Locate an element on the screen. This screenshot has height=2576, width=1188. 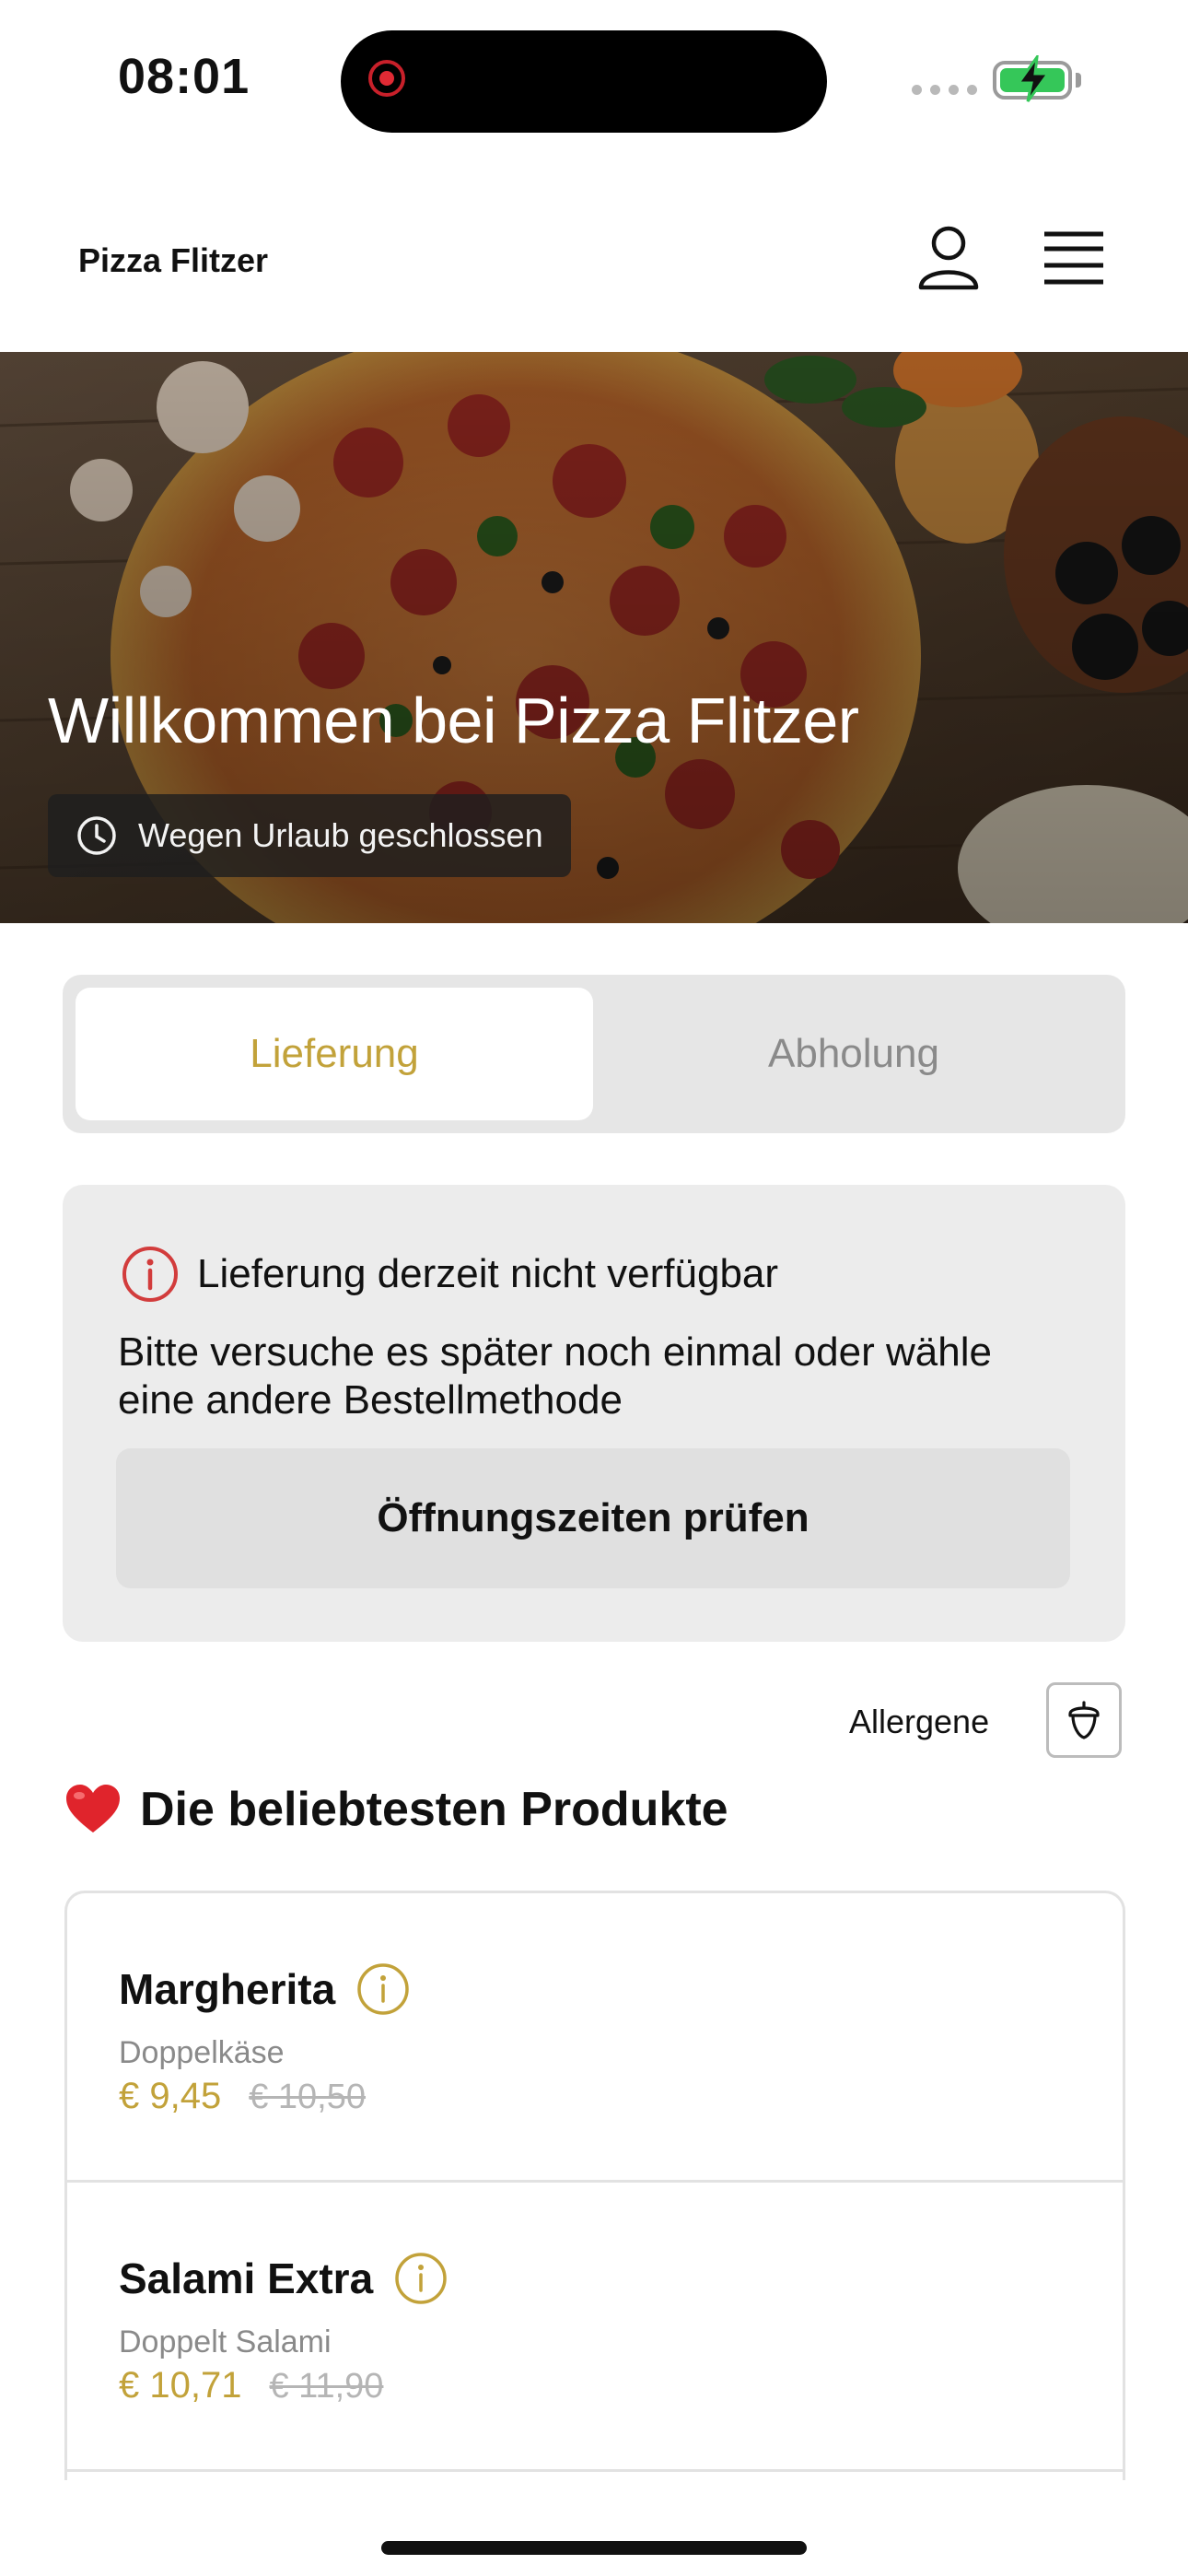
notice-header: Lieferung derzeit nicht verfügbar is located at coordinates (449, 1275).